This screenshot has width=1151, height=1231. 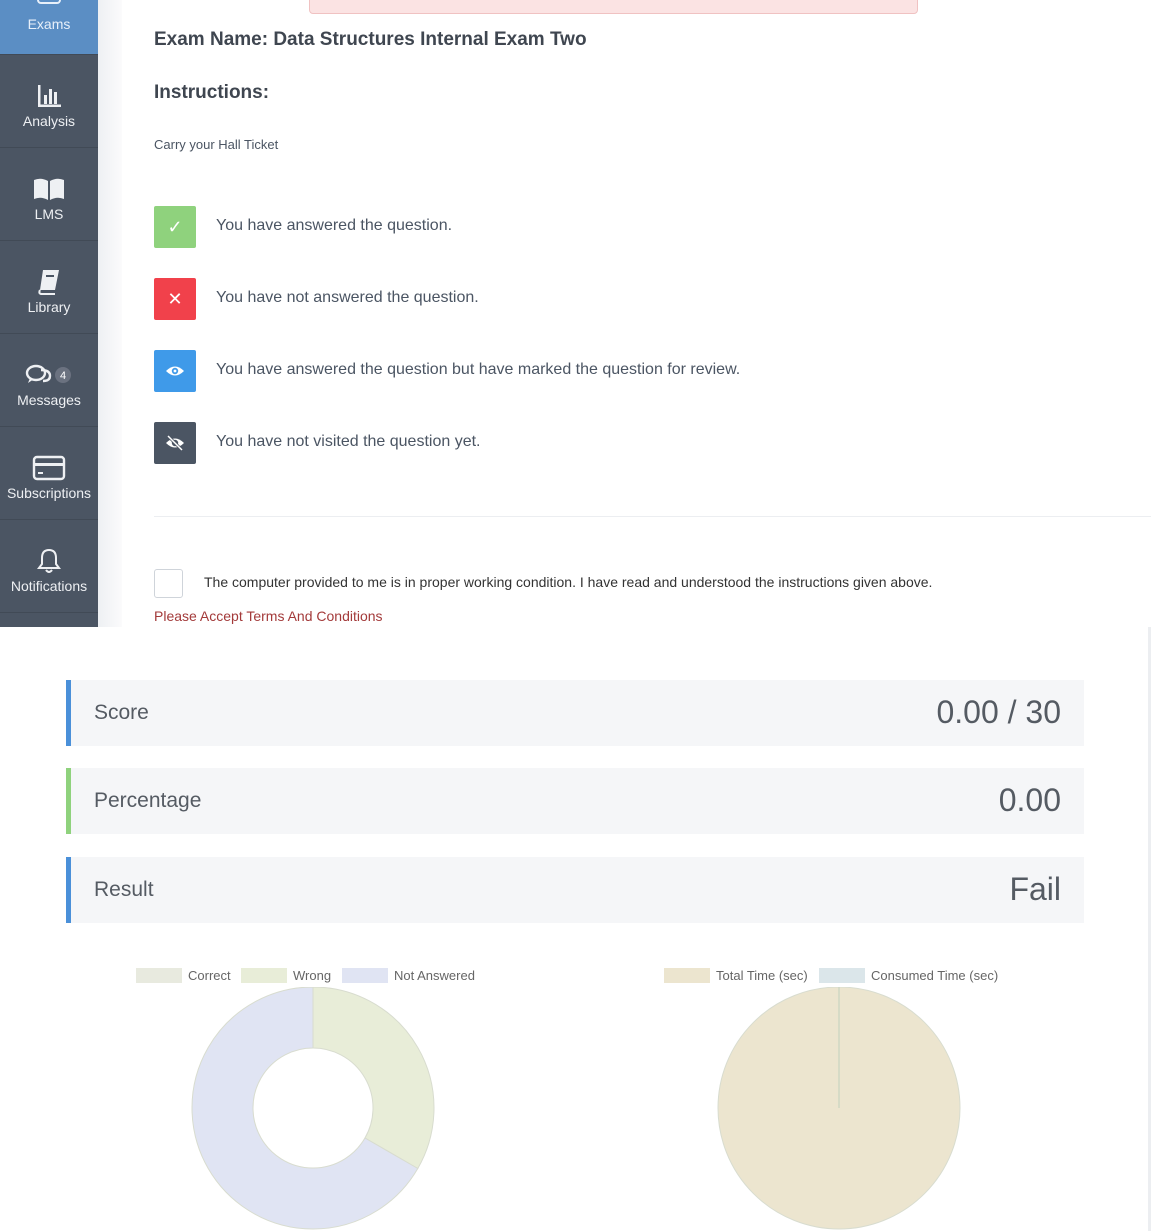 I want to click on answers-doughnut-chart, so click(x=313, y=1108).